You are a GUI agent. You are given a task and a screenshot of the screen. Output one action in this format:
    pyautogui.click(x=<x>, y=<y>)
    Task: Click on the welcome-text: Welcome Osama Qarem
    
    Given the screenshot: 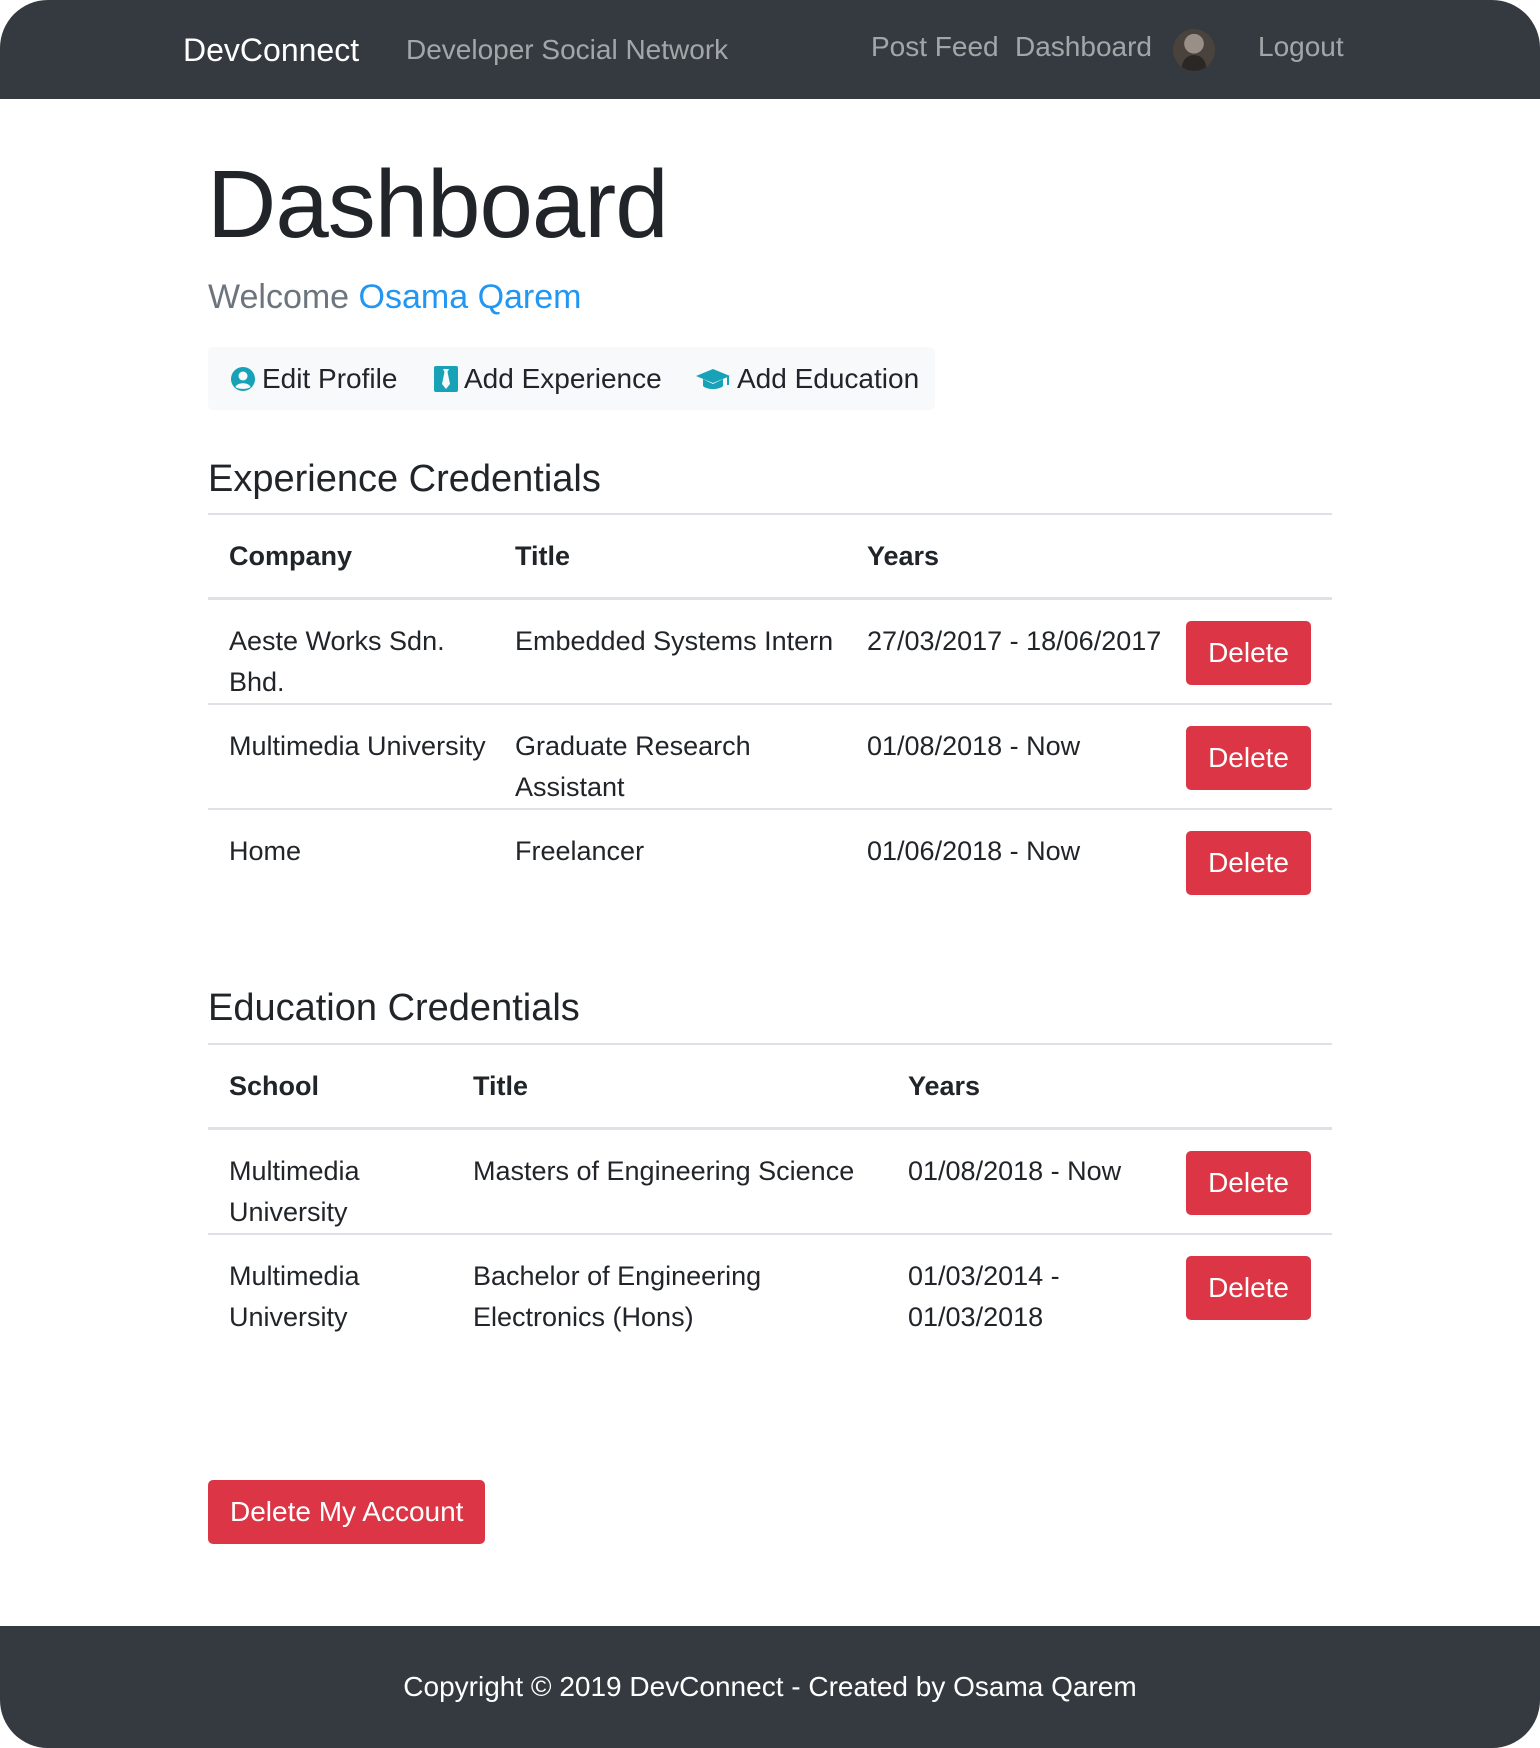 What is the action you would take?
    pyautogui.click(x=395, y=297)
    